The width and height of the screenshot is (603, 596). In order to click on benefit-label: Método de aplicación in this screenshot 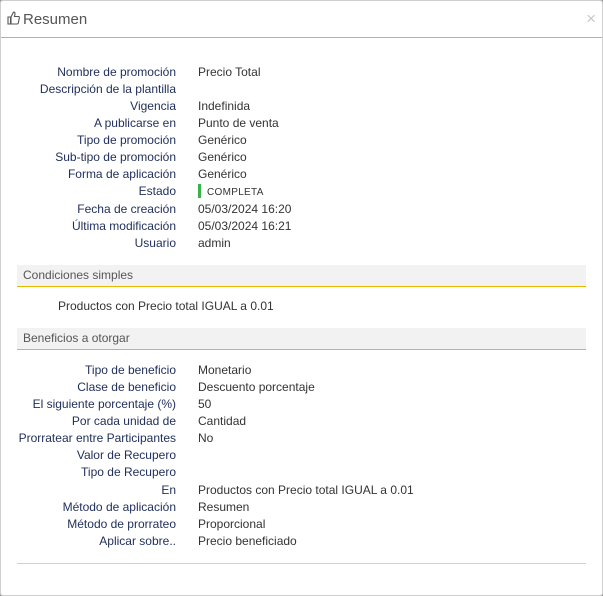, I will do `click(119, 507)`.